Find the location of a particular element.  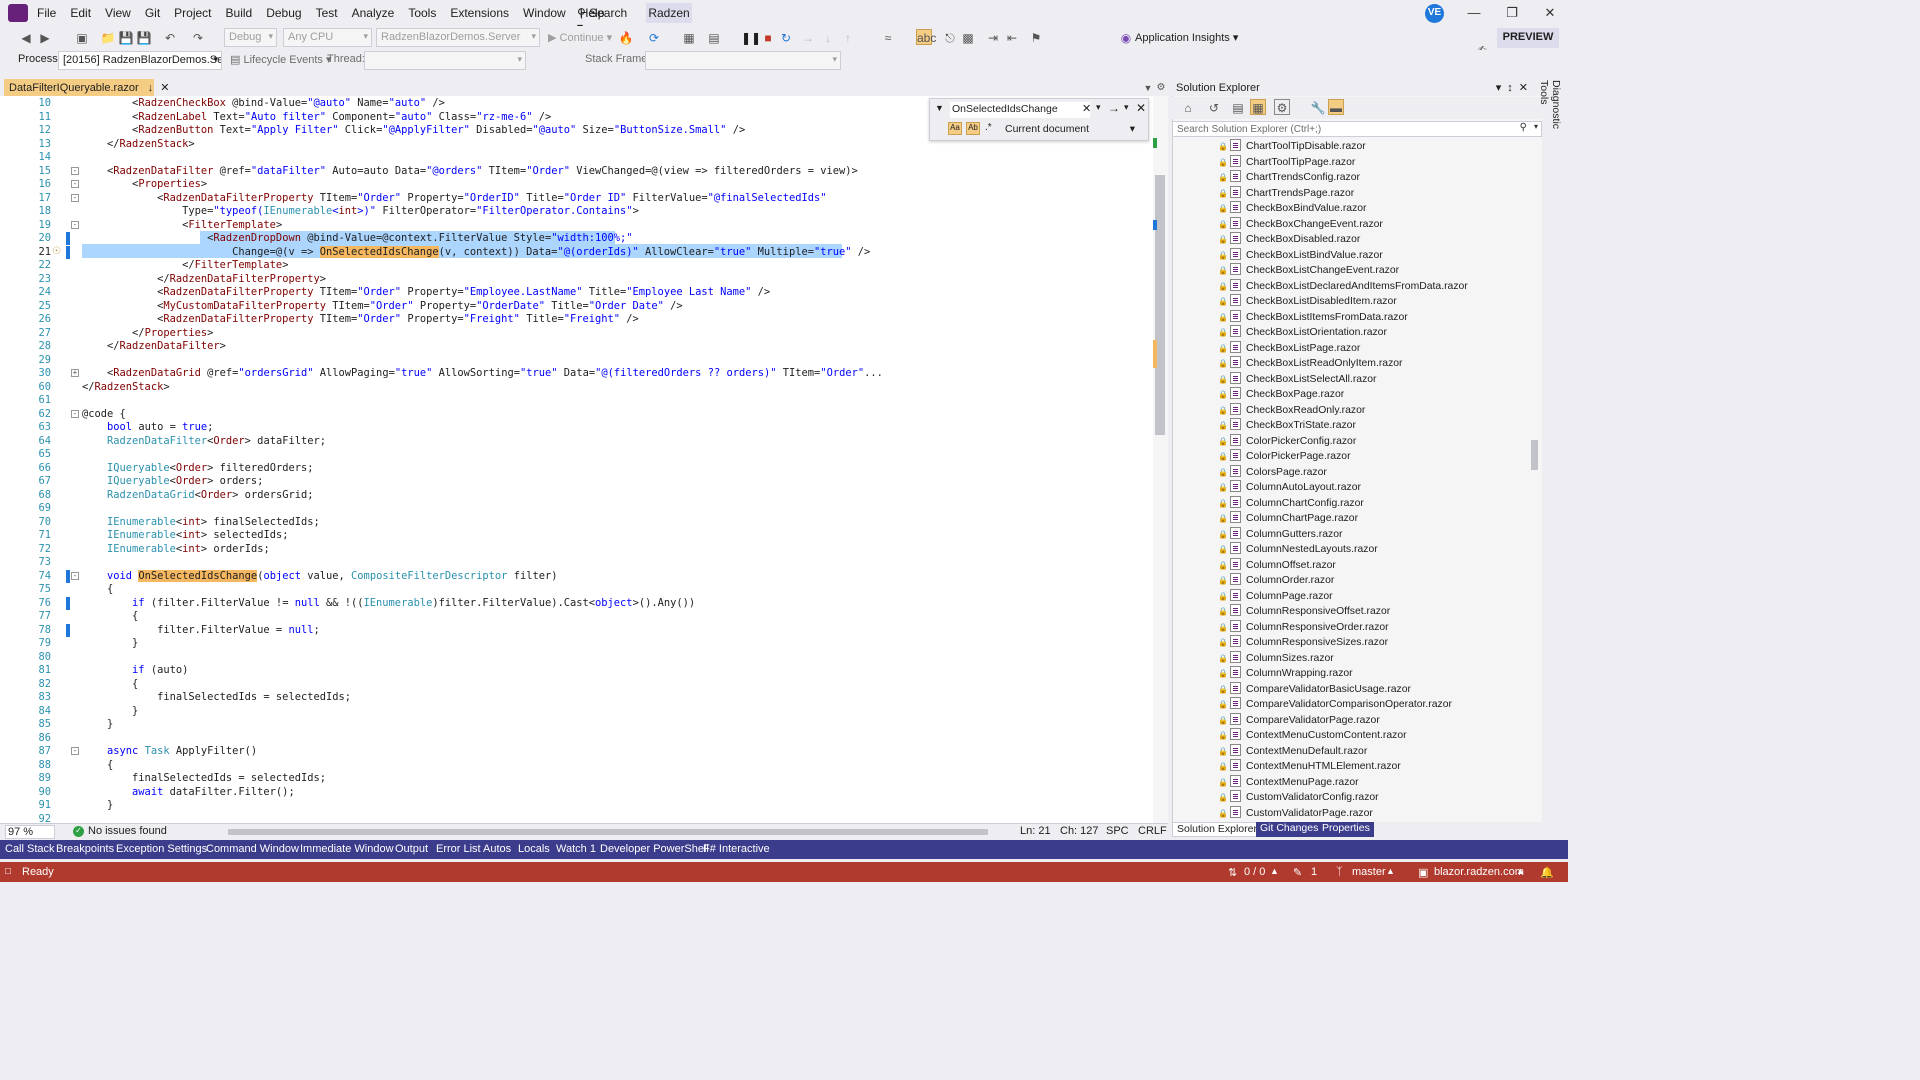

search-menu: ⚲ Search ▾ is located at coordinates (604, 18).